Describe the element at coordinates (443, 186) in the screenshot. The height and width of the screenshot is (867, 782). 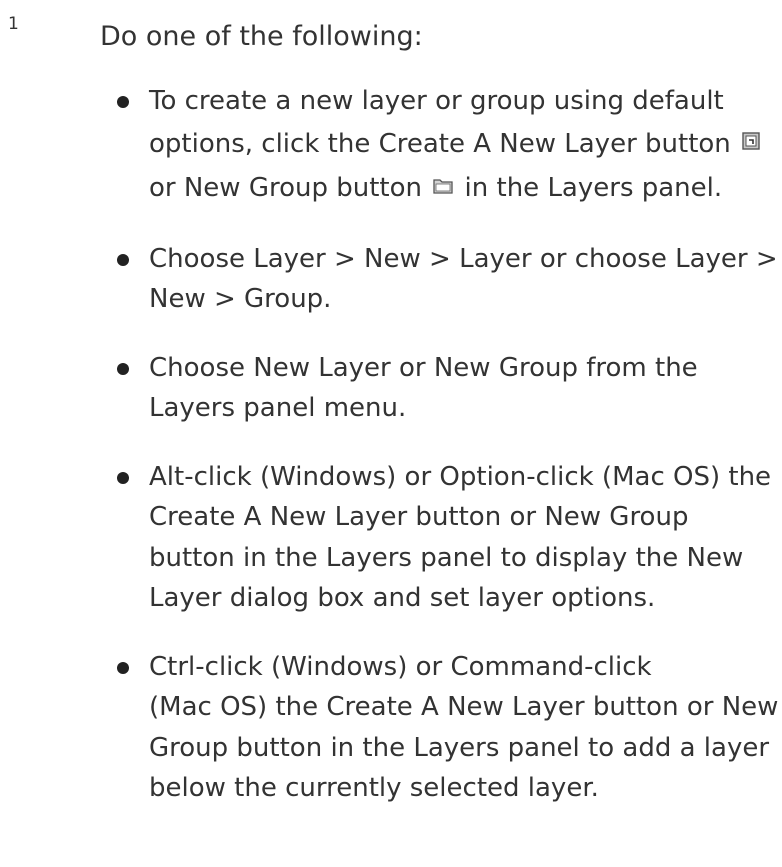
I see `new-group-folder-icon` at that location.